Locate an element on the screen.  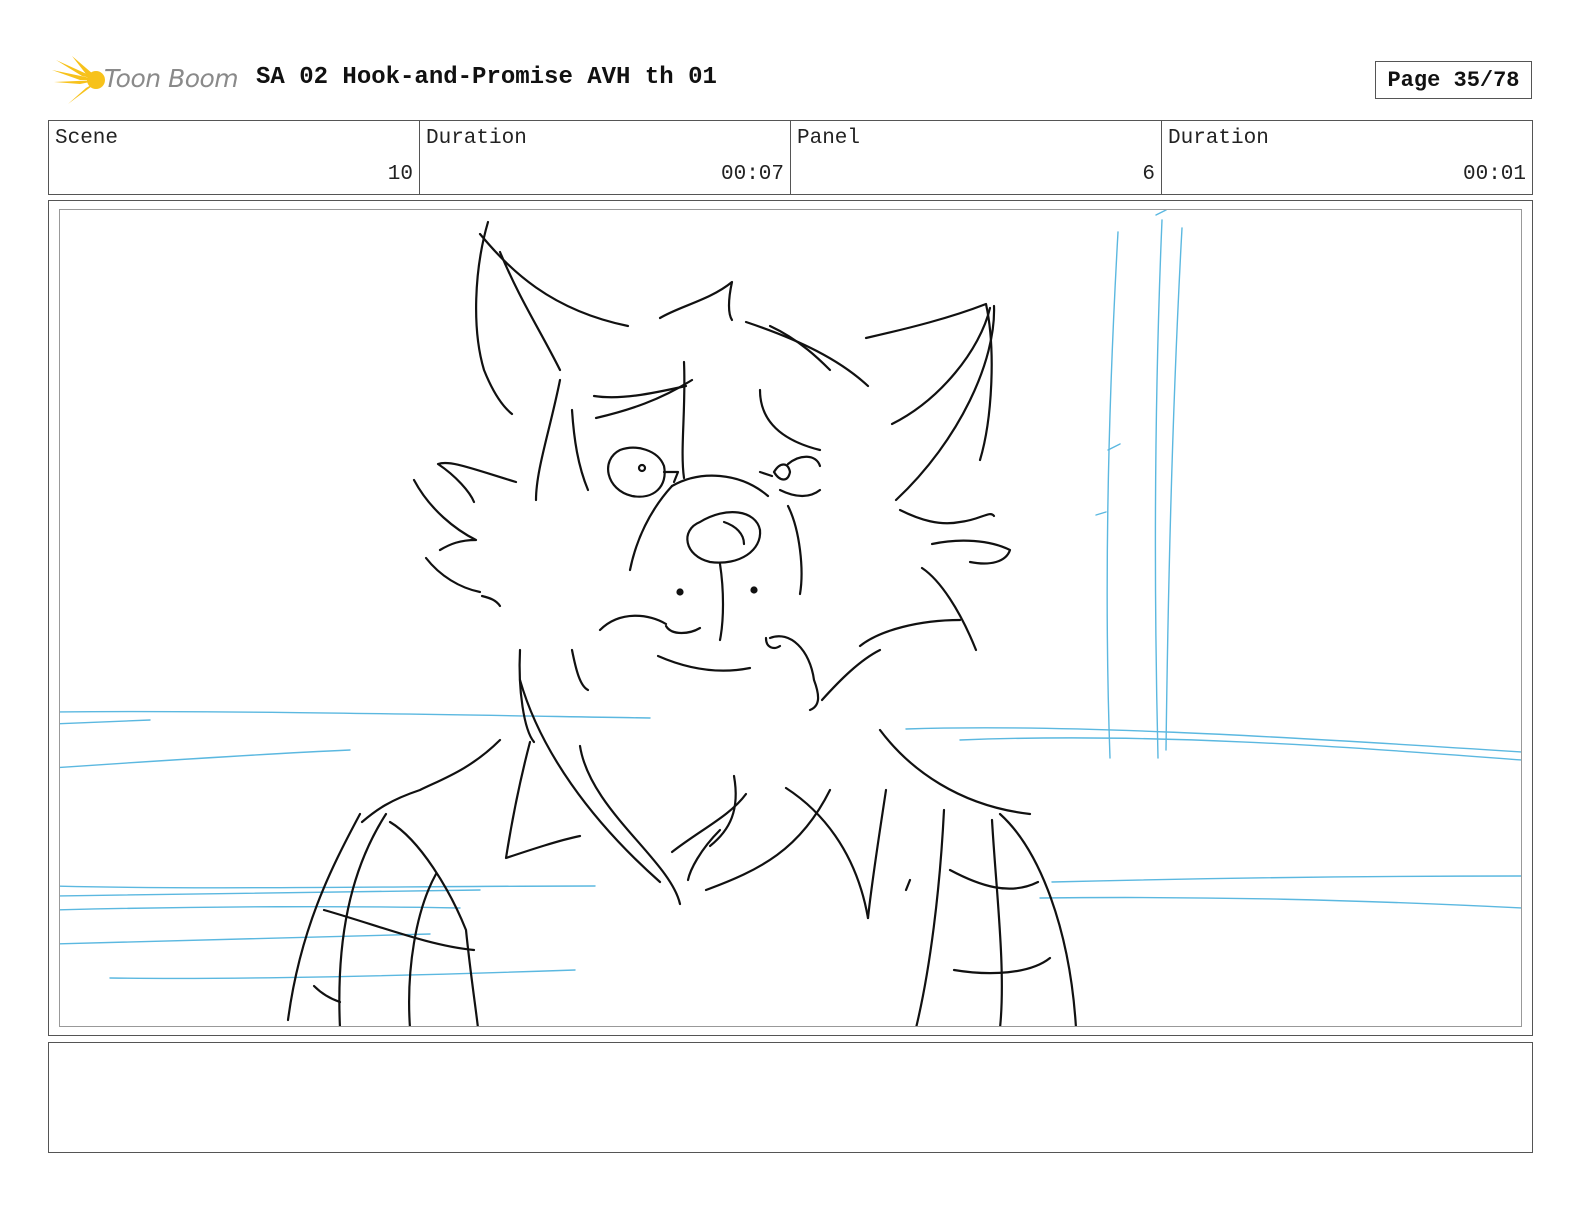
starburst-icon is located at coordinates (78, 80).